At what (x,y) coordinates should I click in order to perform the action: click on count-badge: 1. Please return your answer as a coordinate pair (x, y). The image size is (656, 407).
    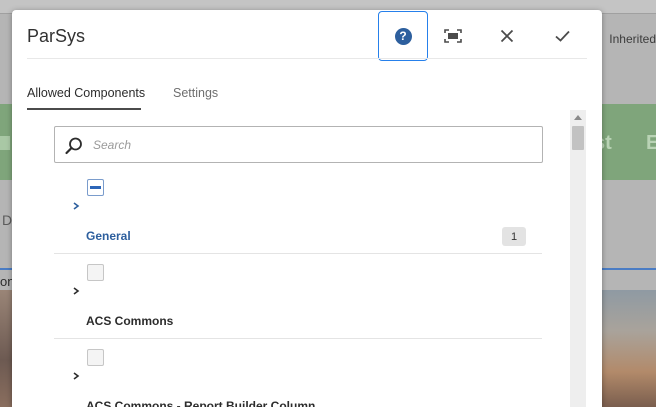
    Looking at the image, I should click on (514, 236).